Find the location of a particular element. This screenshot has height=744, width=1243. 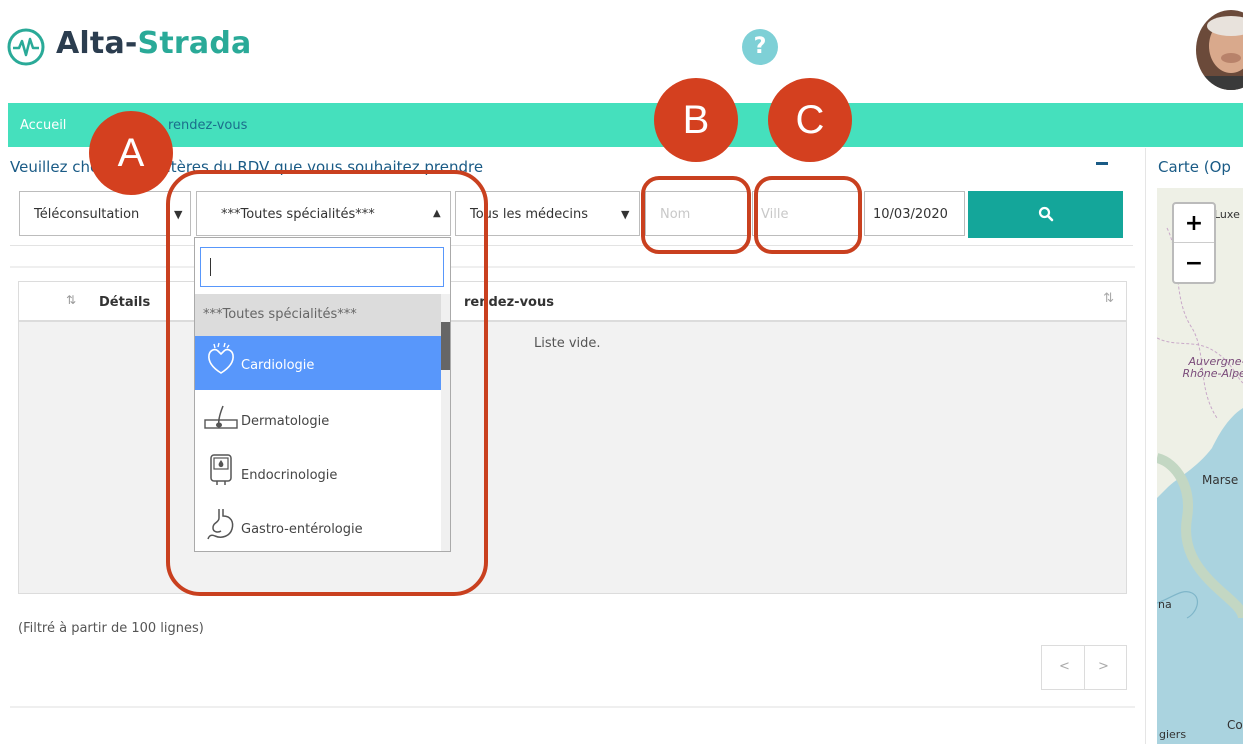

search-button is located at coordinates (1045, 214).